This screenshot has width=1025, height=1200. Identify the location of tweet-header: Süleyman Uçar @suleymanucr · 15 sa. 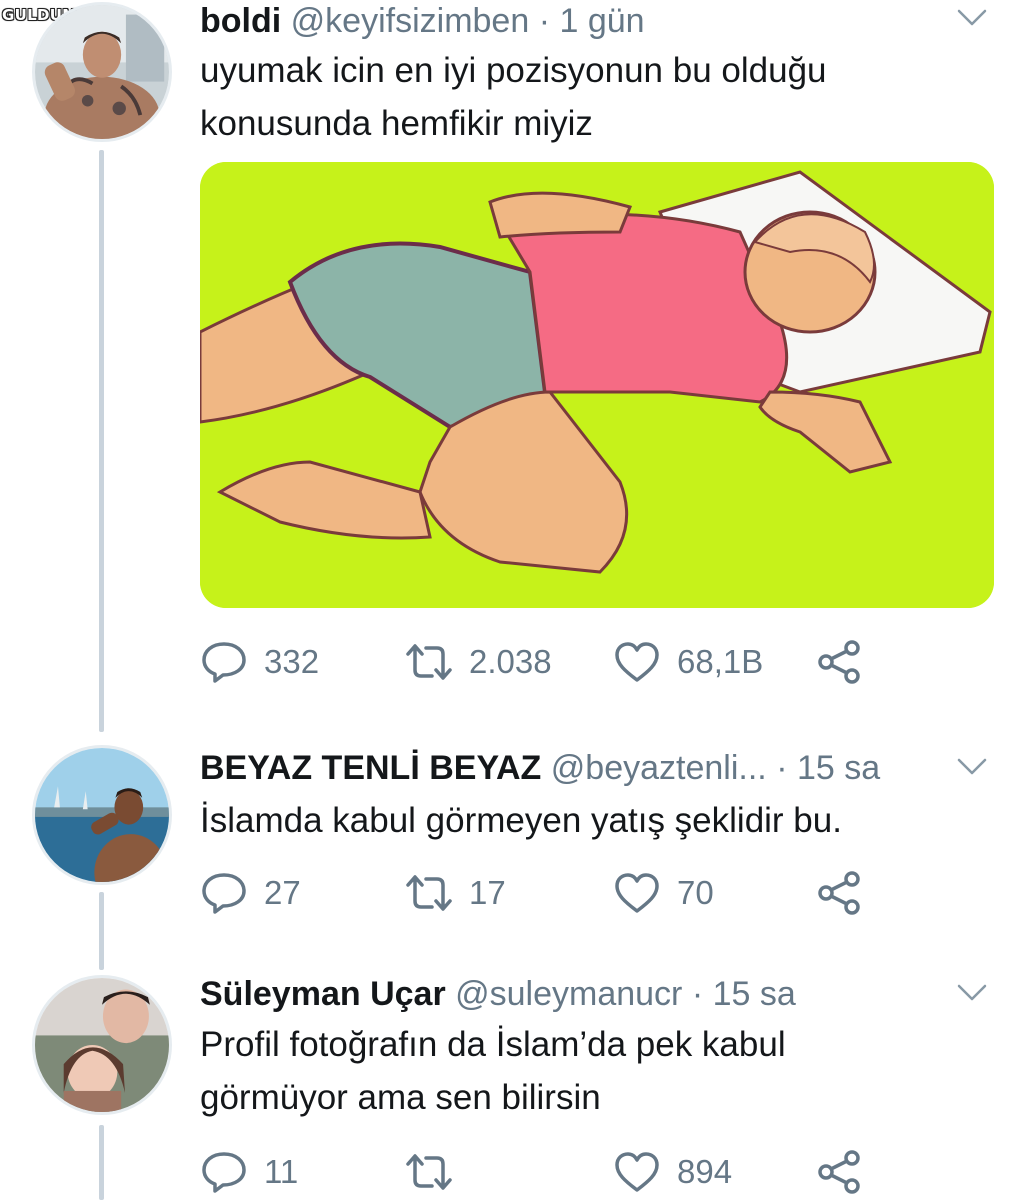
(572, 994).